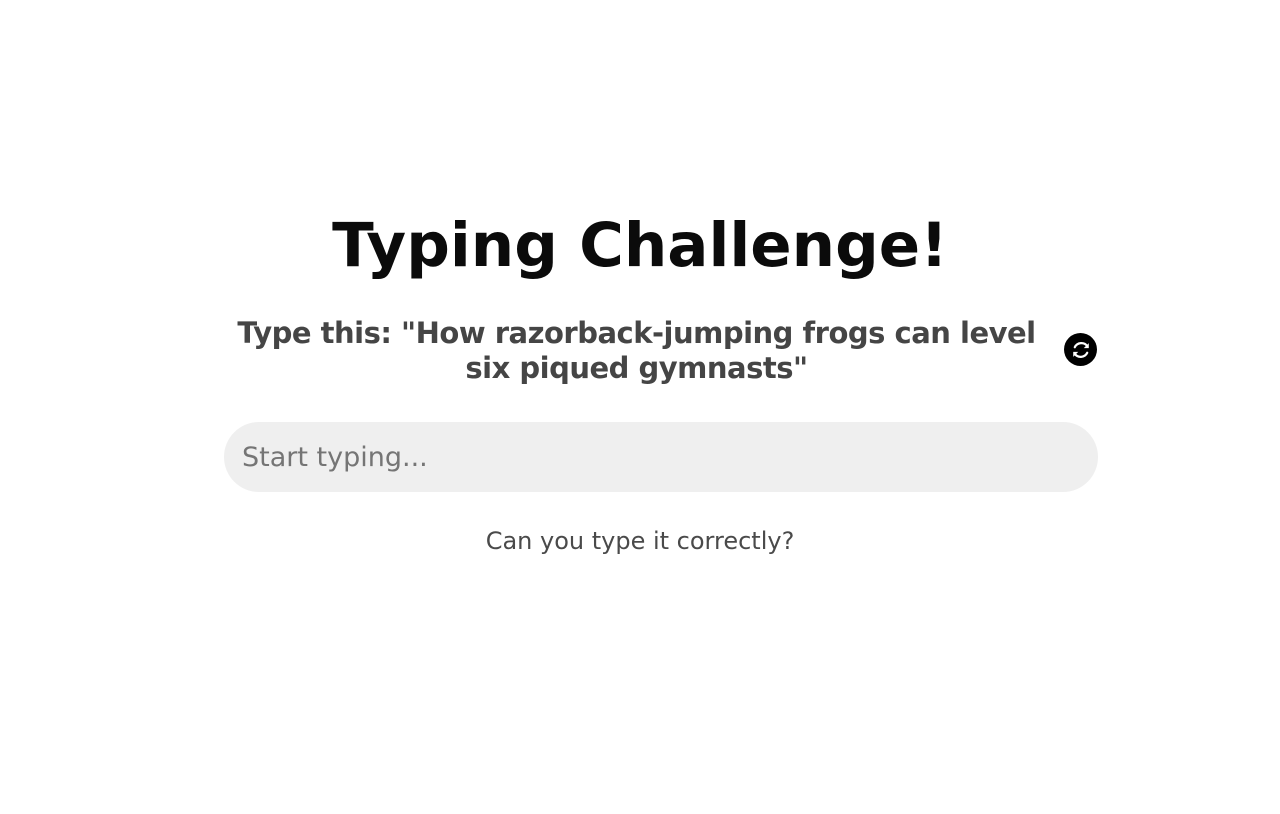 This screenshot has height=814, width=1280. What do you see at coordinates (640, 245) in the screenshot?
I see `page-title: Typing Challenge!` at bounding box center [640, 245].